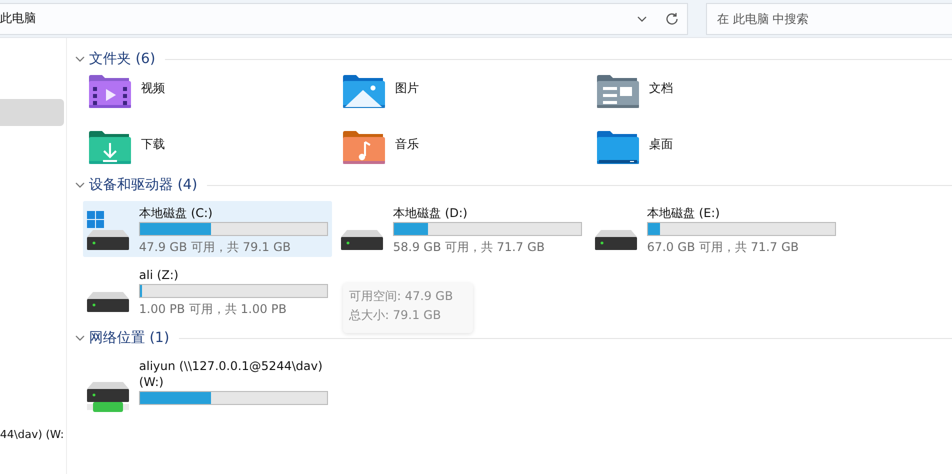  What do you see at coordinates (207, 229) in the screenshot?
I see `drive-tile: 本地磁盘 (C:) 47.9 GB 可用，共 79.1 GB` at bounding box center [207, 229].